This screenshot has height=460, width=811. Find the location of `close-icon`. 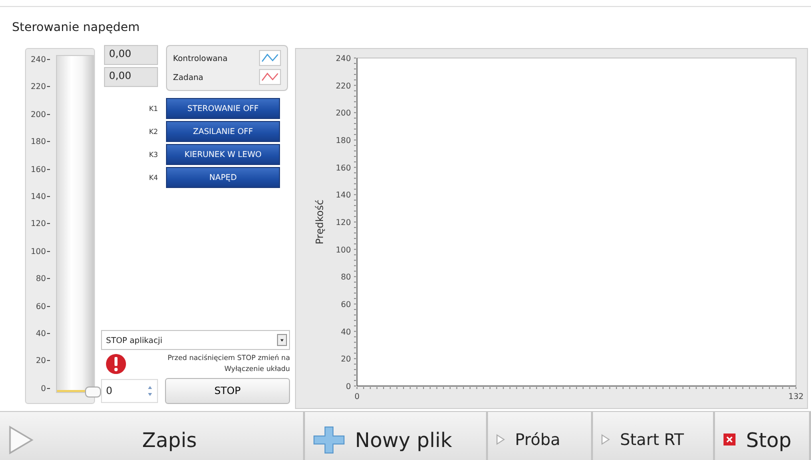

close-icon is located at coordinates (729, 439).